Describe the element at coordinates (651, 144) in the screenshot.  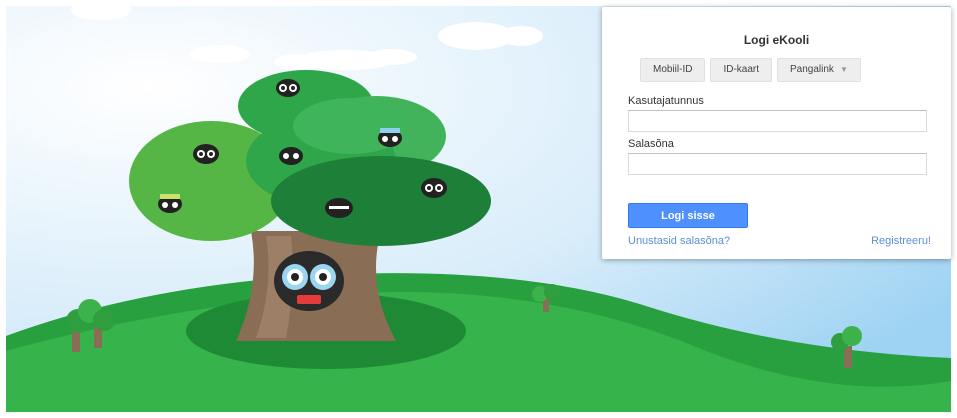
I see `password-label: Salasõna` at that location.